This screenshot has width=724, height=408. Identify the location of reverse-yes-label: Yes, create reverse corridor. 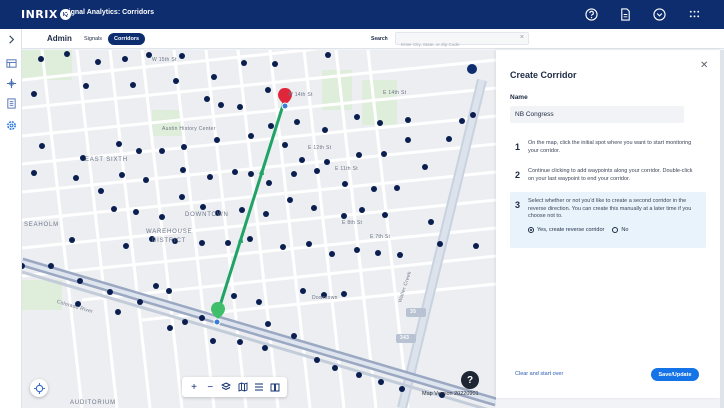
(570, 230).